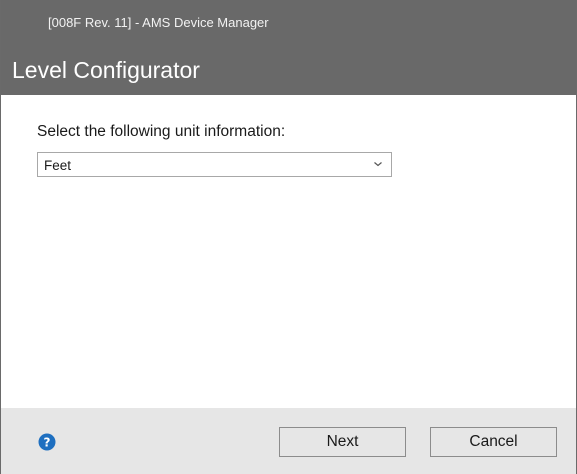 This screenshot has height=474, width=577. Describe the element at coordinates (161, 131) in the screenshot. I see `unit-prompt-label: Select the following unit information:` at that location.